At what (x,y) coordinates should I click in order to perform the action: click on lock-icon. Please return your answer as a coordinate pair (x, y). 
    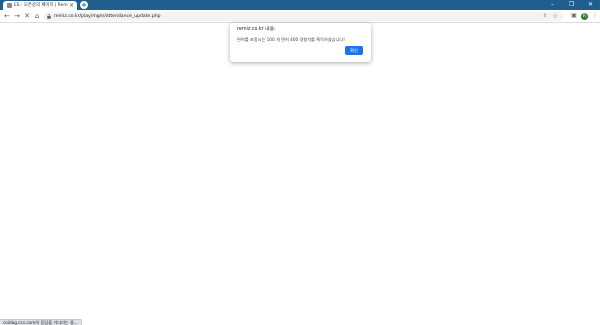
    Looking at the image, I should click on (49, 16).